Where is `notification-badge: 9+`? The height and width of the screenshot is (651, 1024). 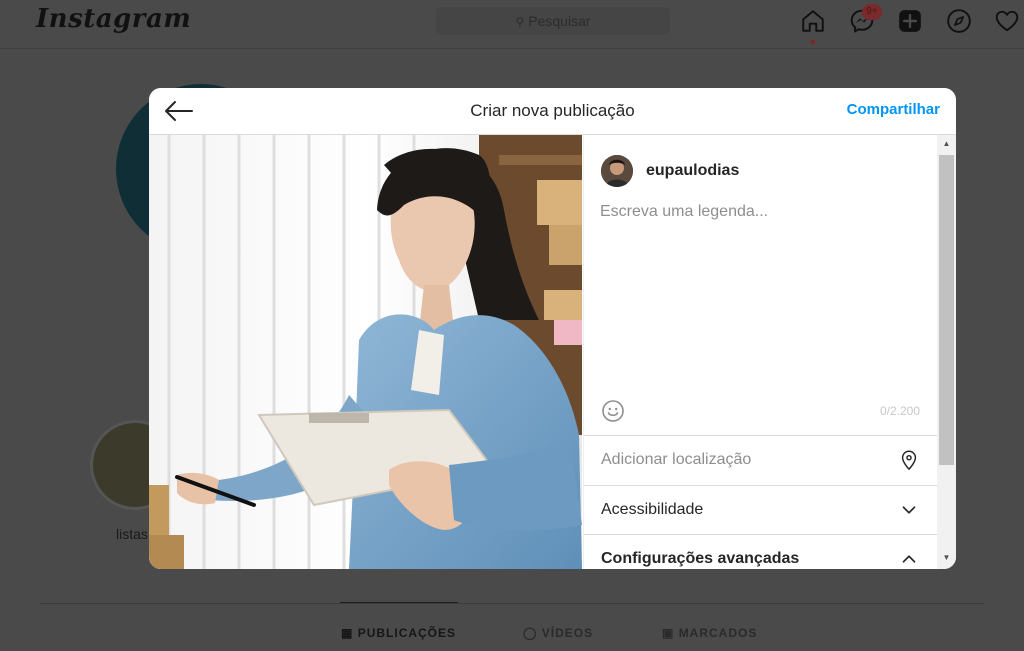 notification-badge: 9+ is located at coordinates (872, 12).